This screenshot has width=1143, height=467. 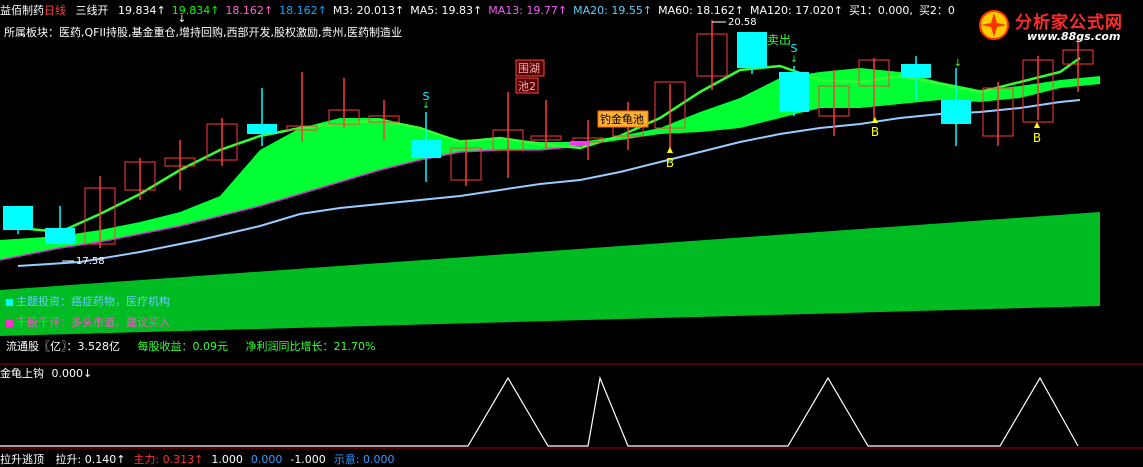 What do you see at coordinates (446, 10) in the screenshot?
I see `header-value: MA5: 19.83↑` at bounding box center [446, 10].